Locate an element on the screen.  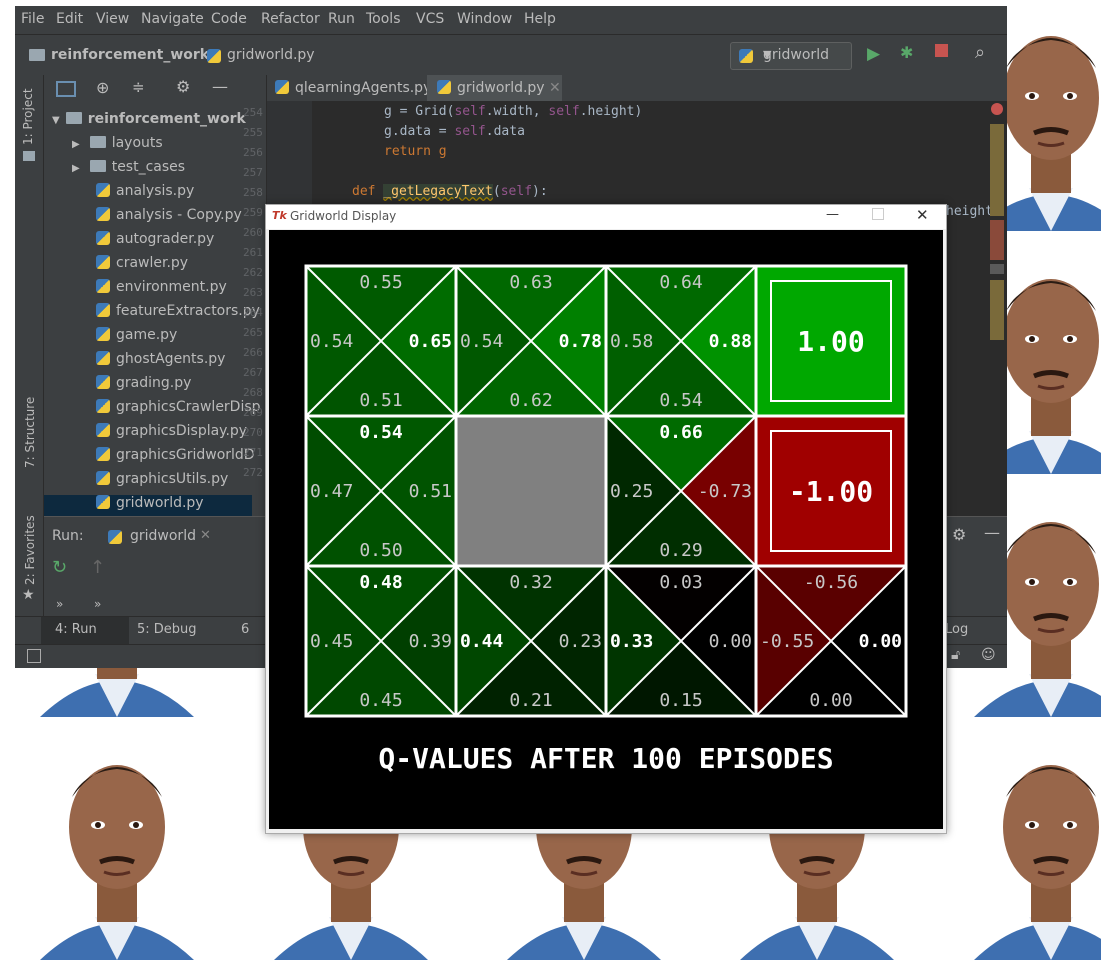
tree-root: ▼ reinforcement_work is located at coordinates (149, 123).